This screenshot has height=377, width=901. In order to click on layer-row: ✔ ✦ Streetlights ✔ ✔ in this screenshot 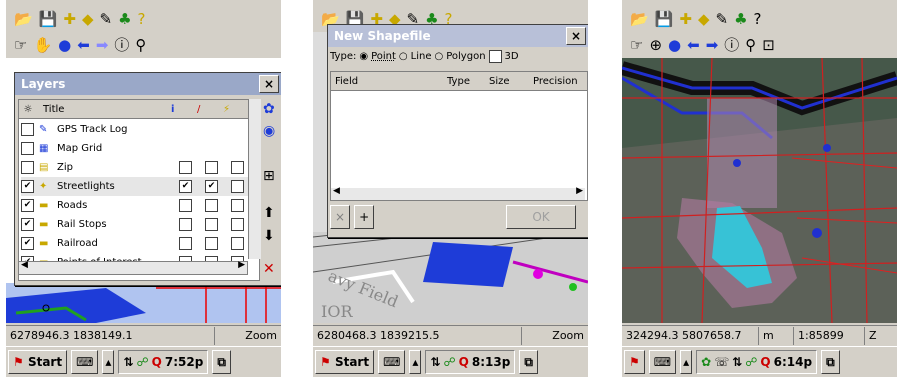, I will do `click(140, 186)`.